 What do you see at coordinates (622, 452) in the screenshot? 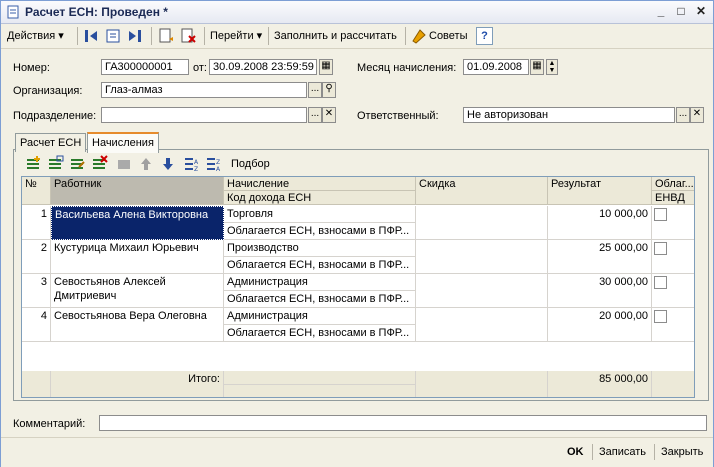
I see `save-button: Записать` at bounding box center [622, 452].